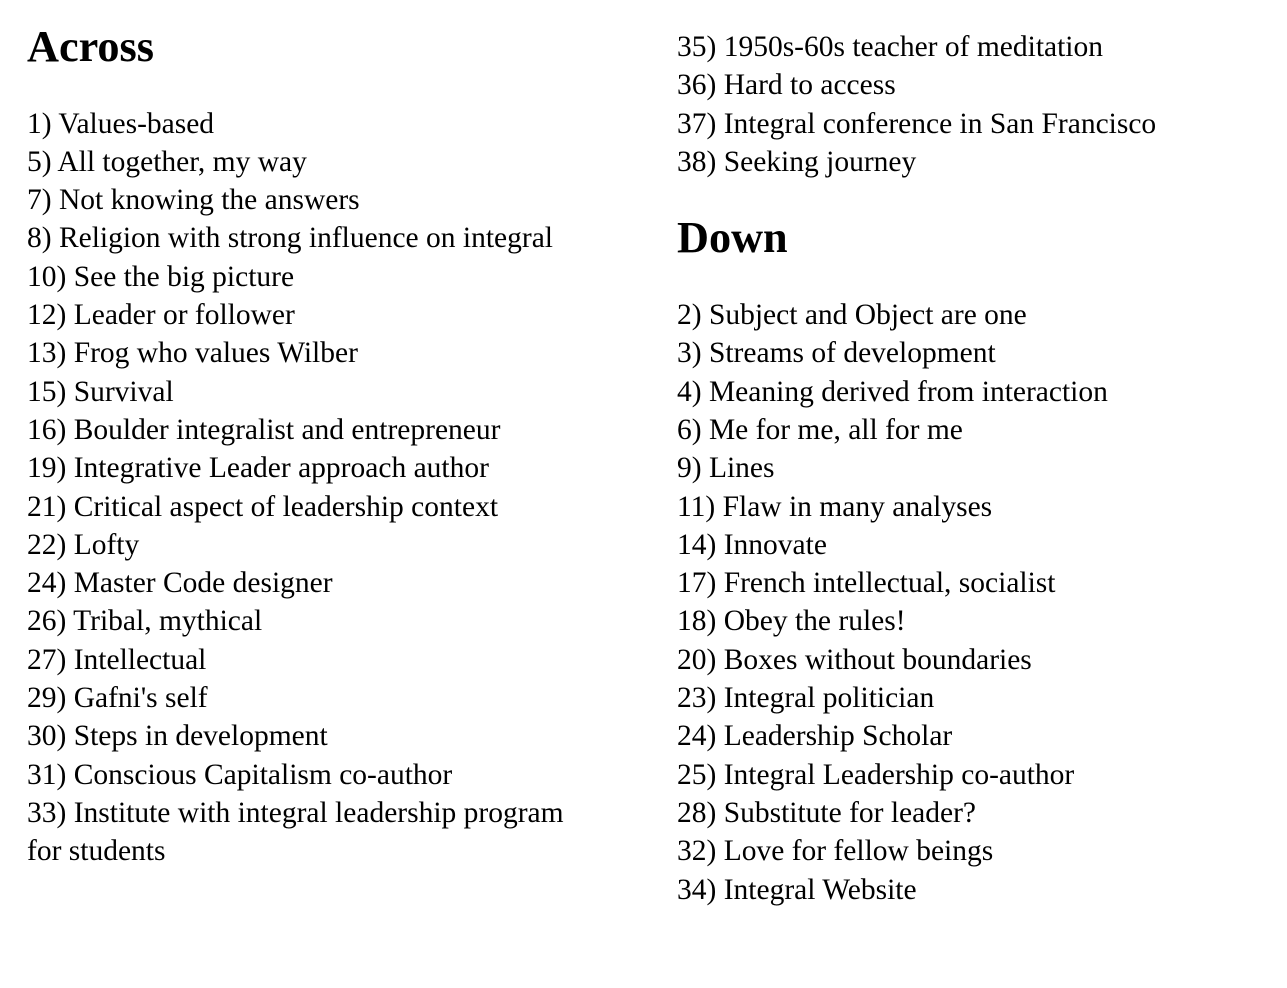 The width and height of the screenshot is (1287, 988). What do you see at coordinates (977, 468) in the screenshot?
I see `down-clue: 9) Lines` at bounding box center [977, 468].